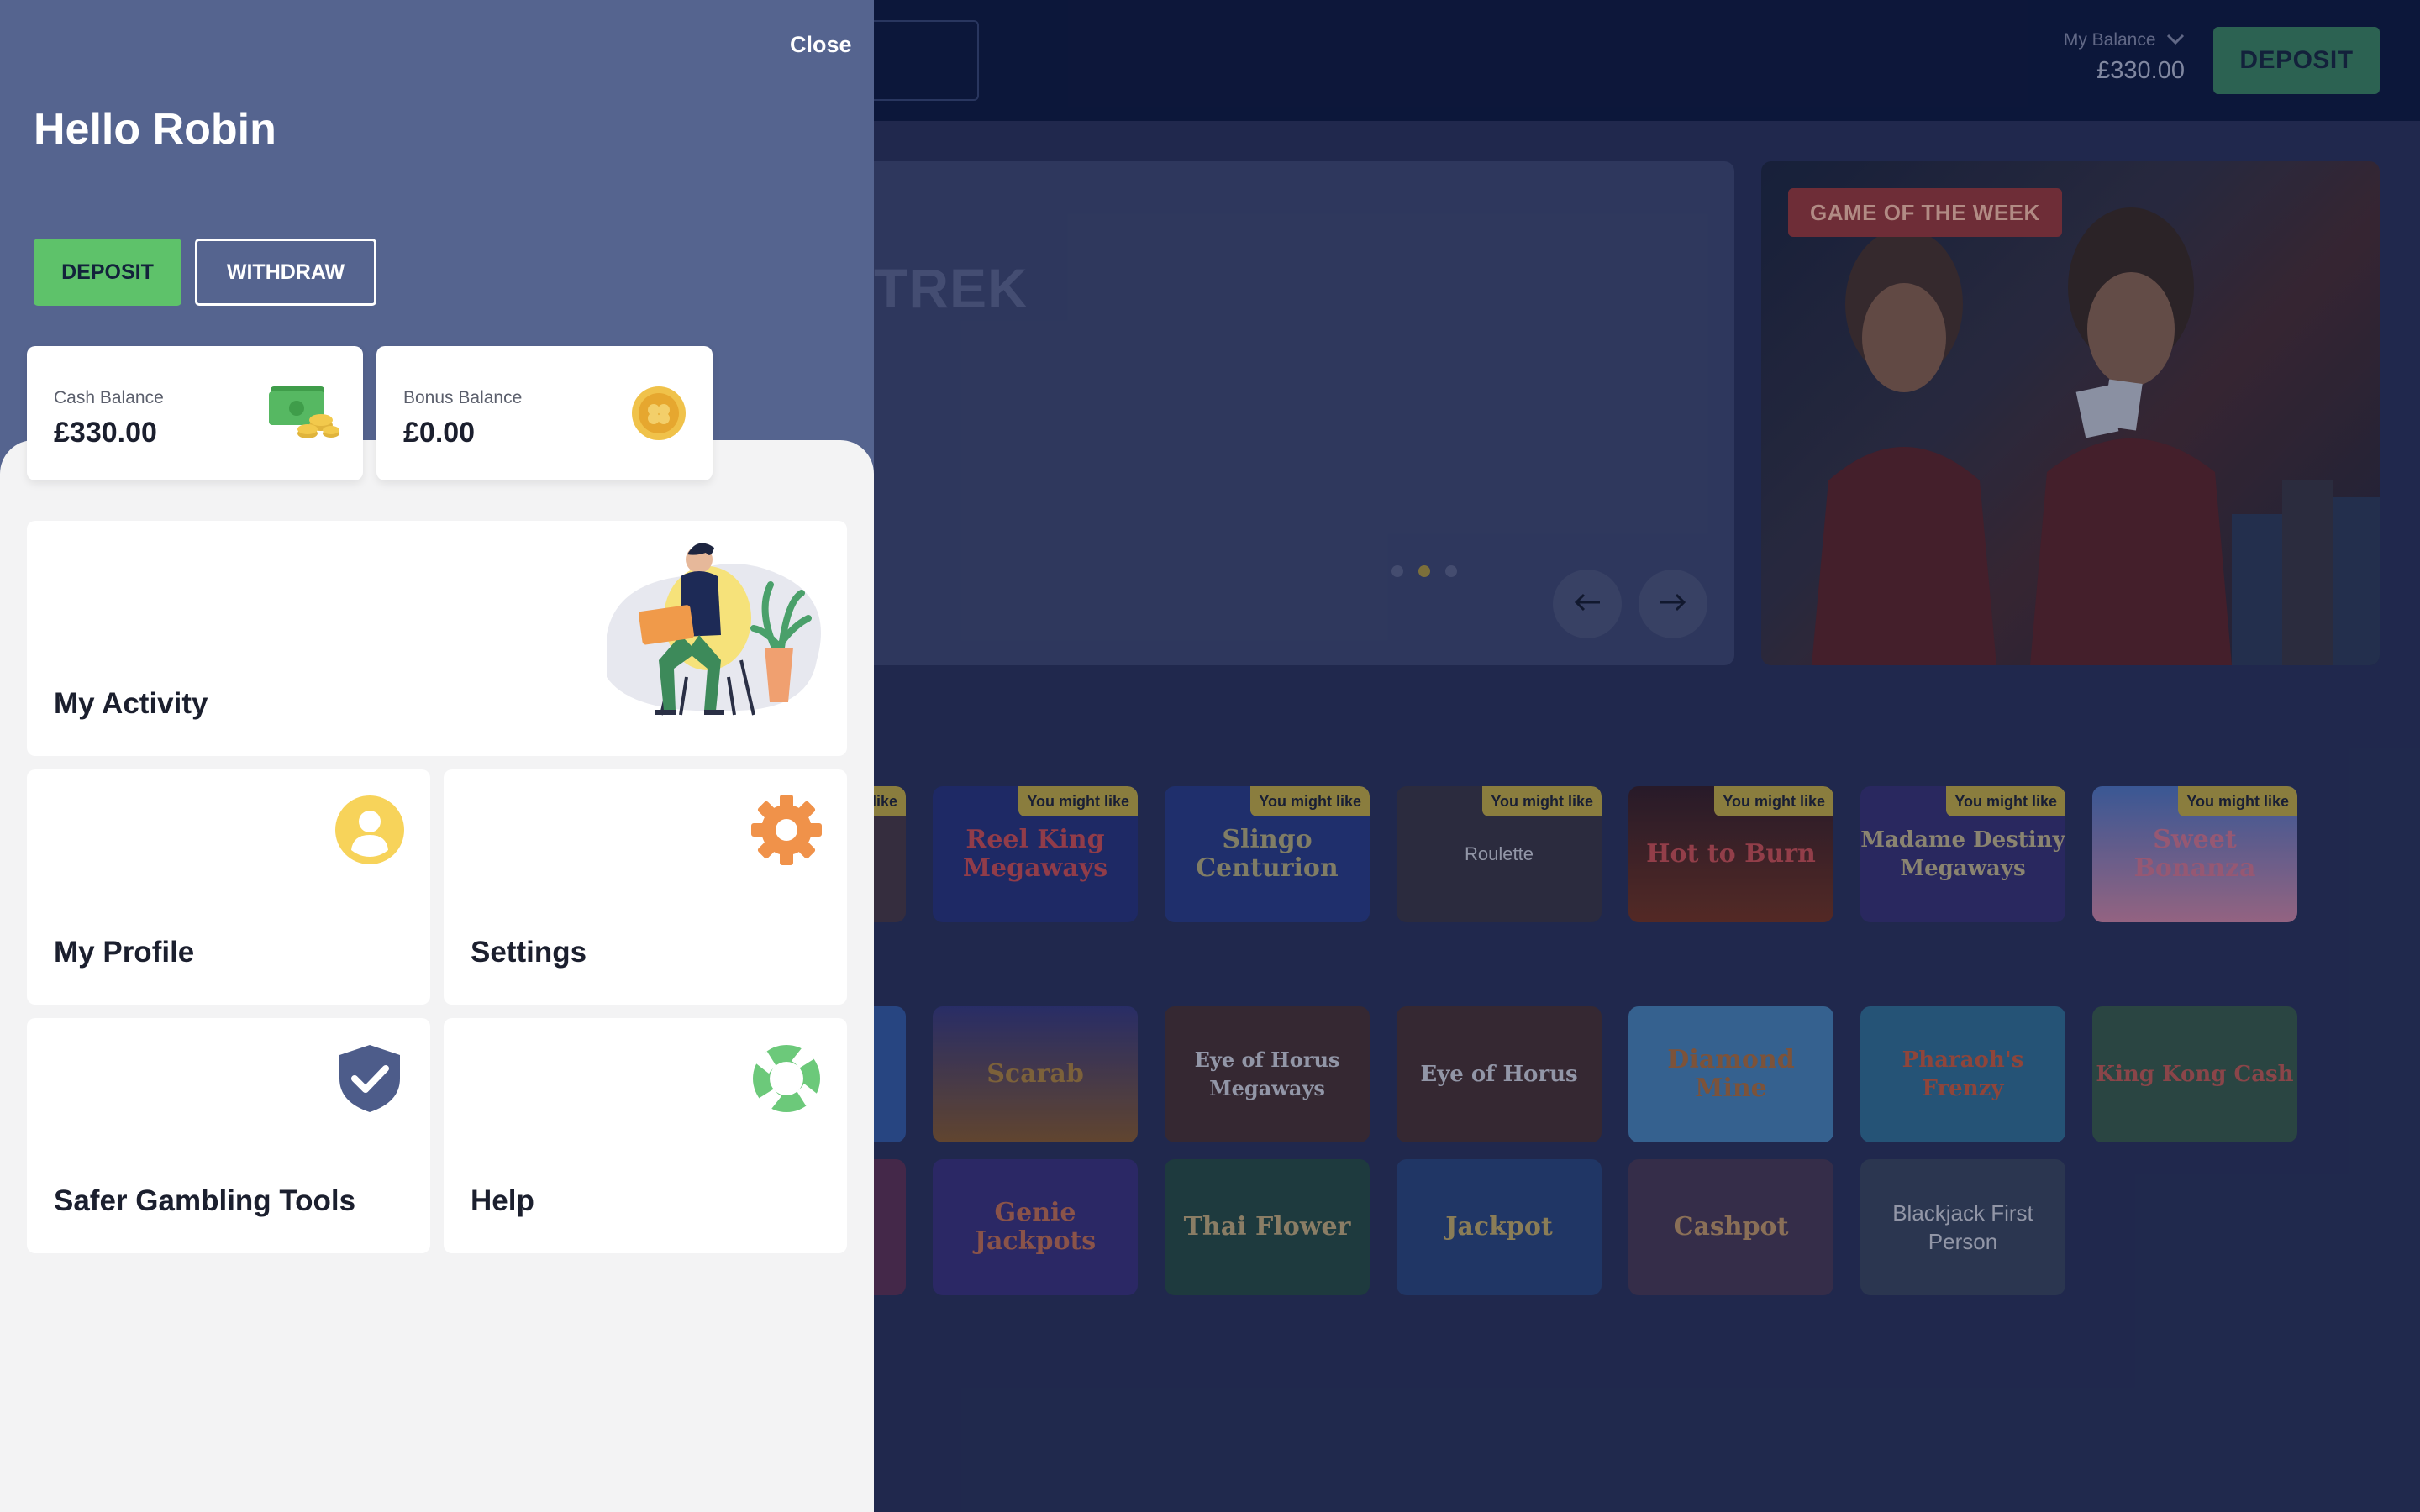  I want to click on deposit-button: DEPOSIT, so click(108, 272).